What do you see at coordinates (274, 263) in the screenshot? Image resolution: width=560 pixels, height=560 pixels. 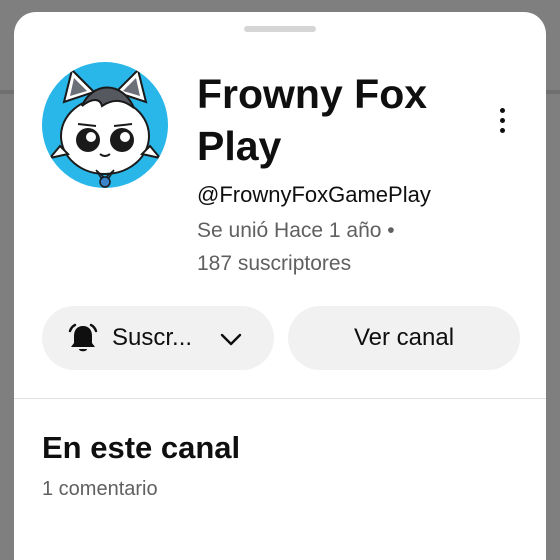 I see `subscriber-count: 187 suscriptores` at bounding box center [274, 263].